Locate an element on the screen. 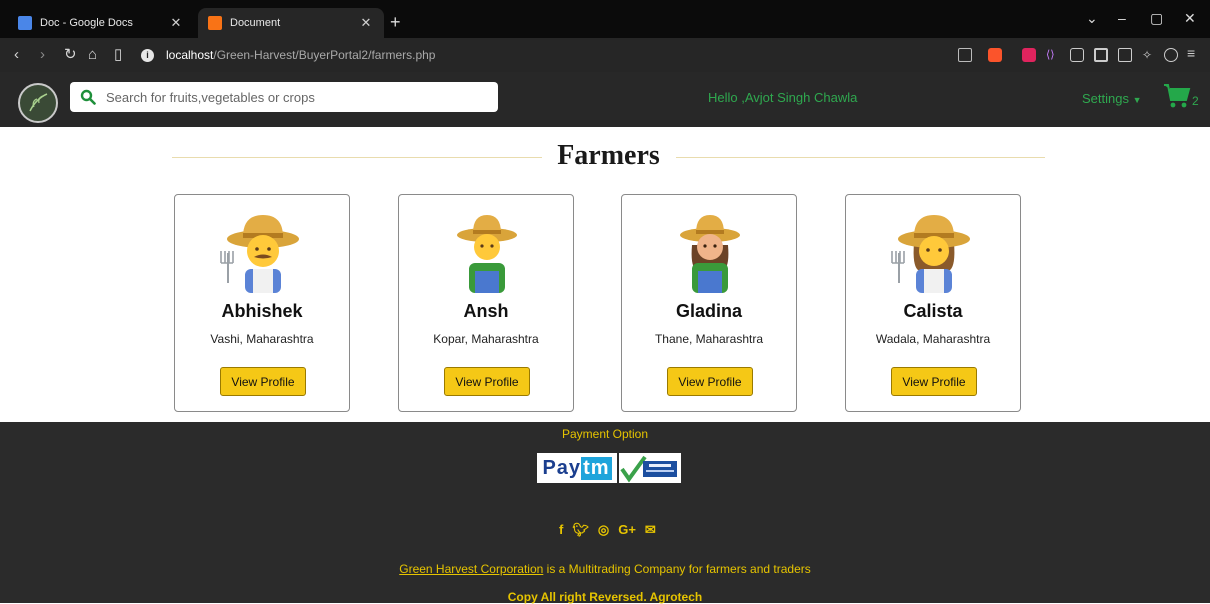  company-link: Green Harvest Corporation is located at coordinates (471, 569).